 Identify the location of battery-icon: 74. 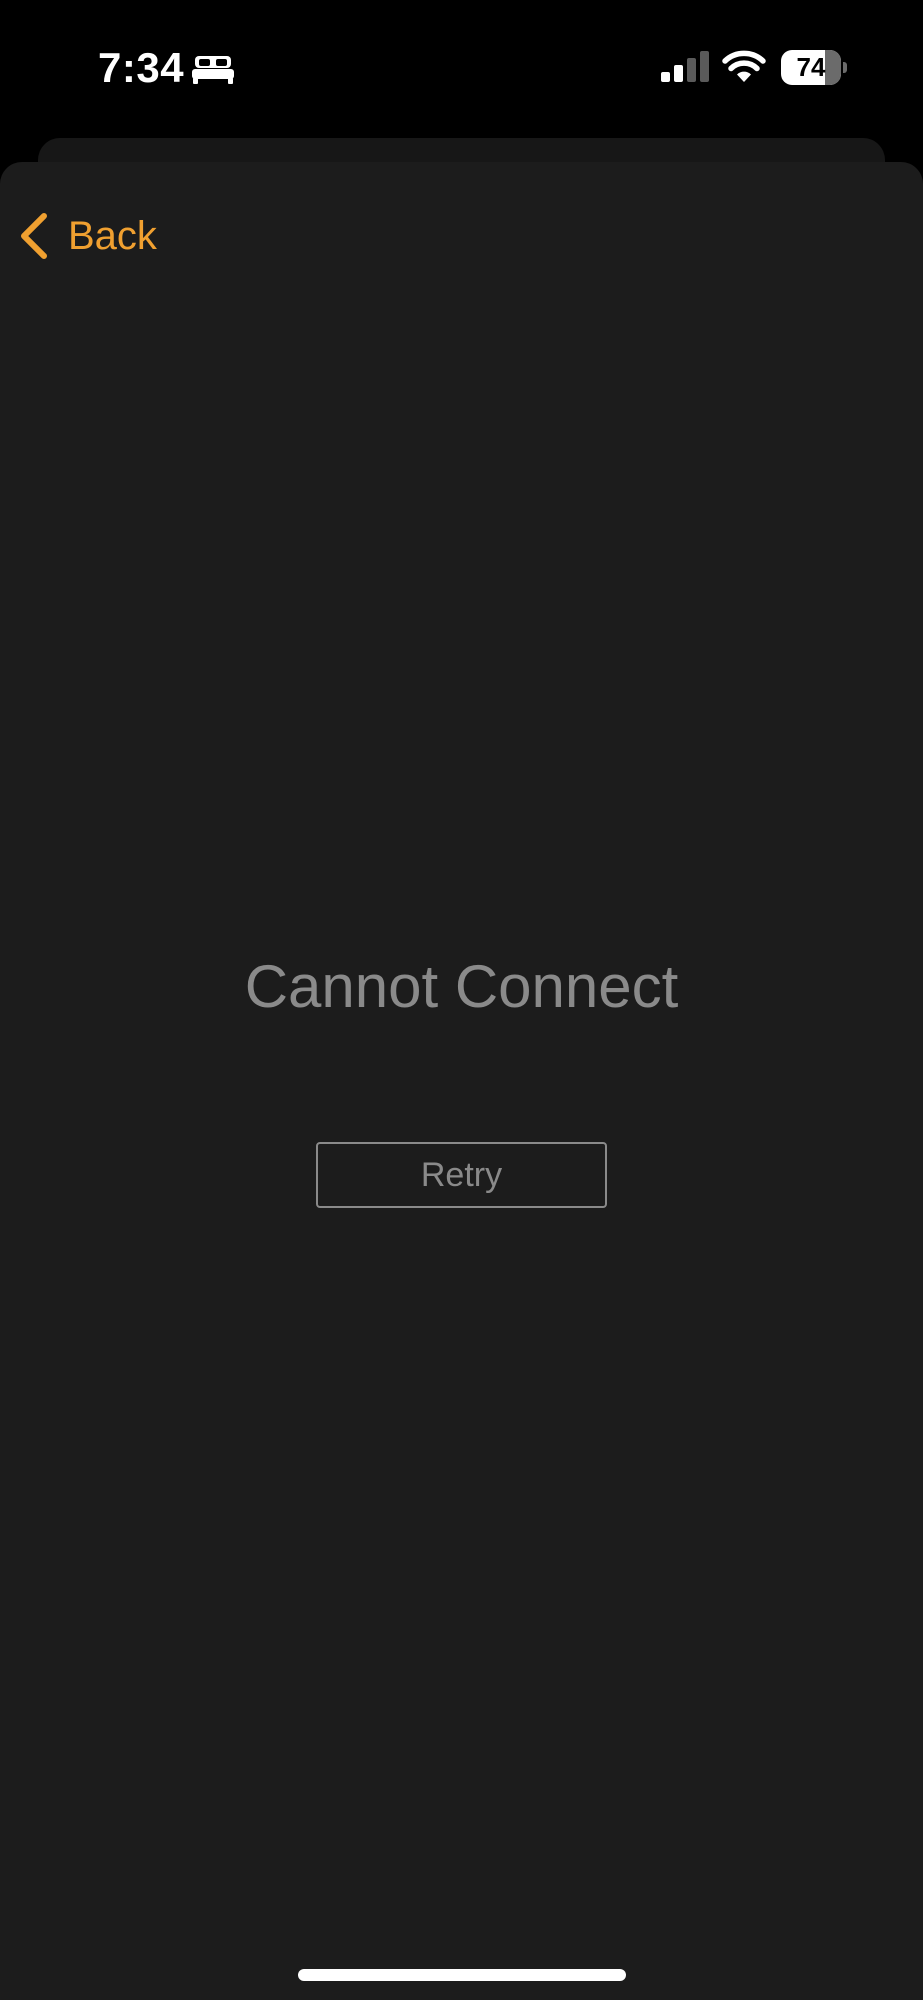
(814, 67).